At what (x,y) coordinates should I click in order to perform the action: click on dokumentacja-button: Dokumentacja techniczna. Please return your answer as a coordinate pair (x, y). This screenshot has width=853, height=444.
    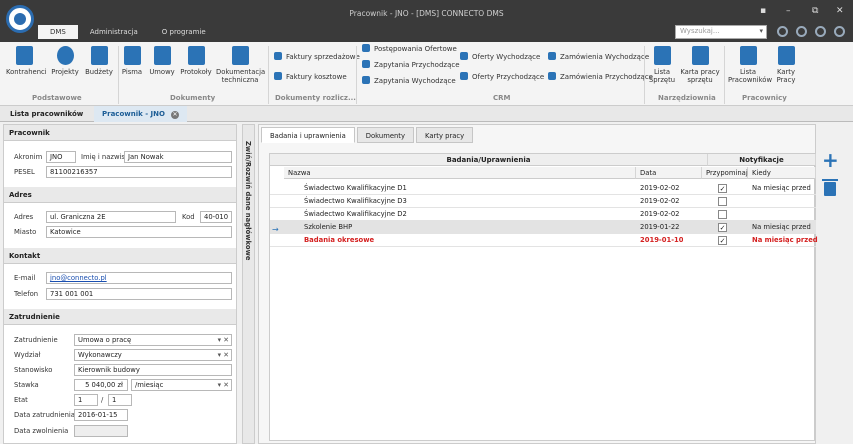
    Looking at the image, I should click on (240, 65).